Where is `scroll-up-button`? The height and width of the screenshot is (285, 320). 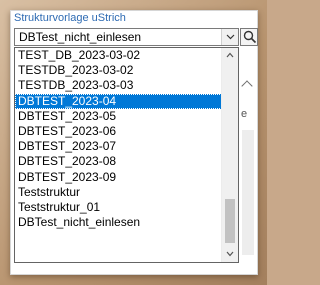 scroll-up-button is located at coordinates (230, 55).